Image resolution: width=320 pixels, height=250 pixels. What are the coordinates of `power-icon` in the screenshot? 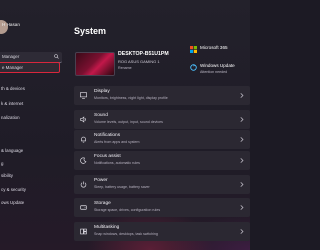 It's located at (83, 184).